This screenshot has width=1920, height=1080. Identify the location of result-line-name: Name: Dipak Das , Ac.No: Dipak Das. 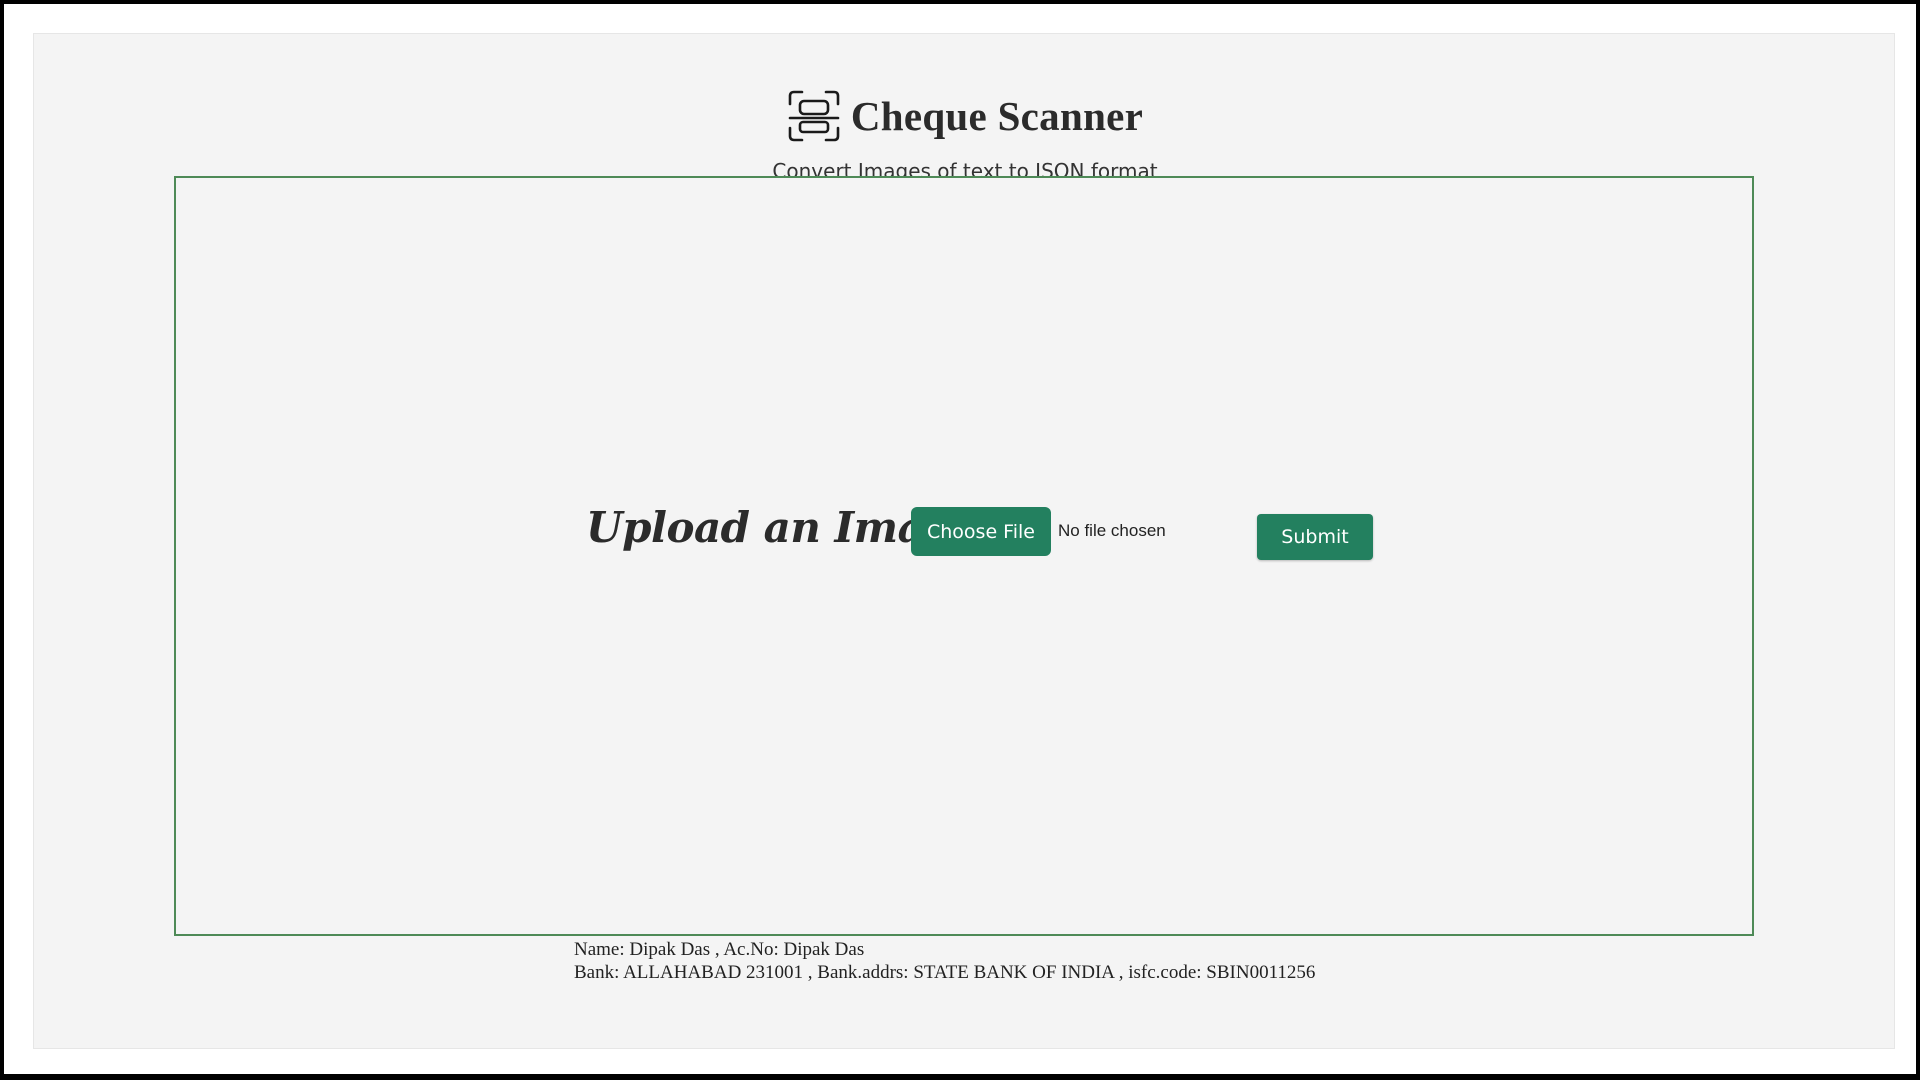
(719, 949).